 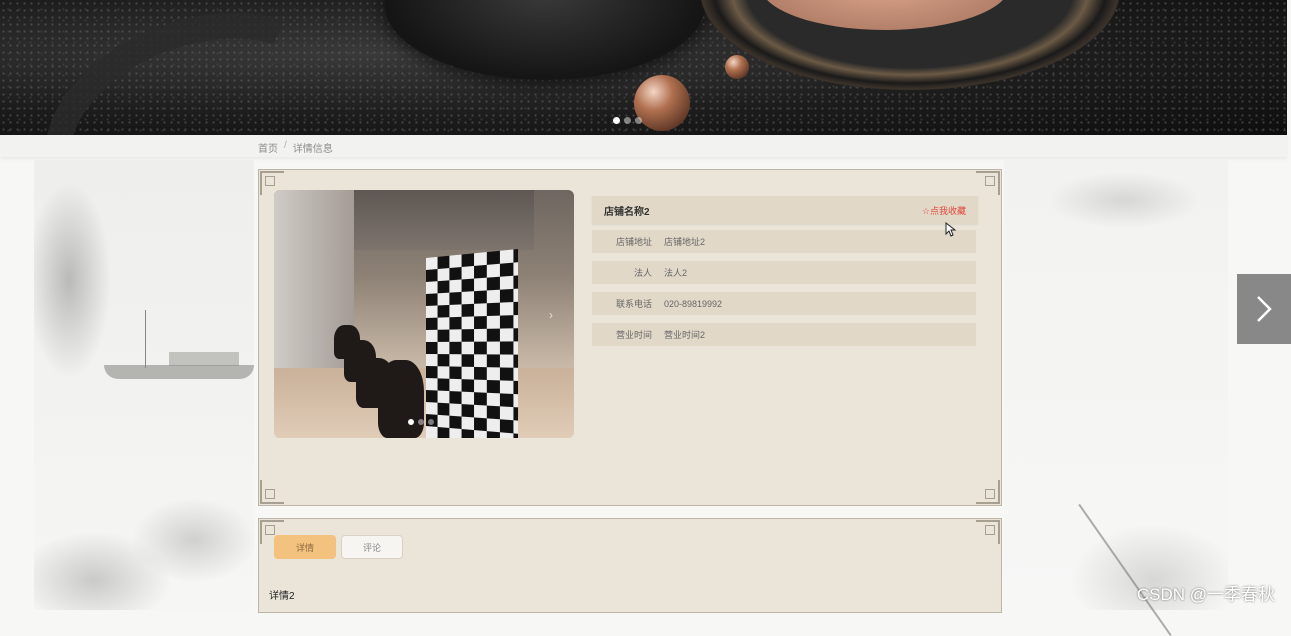 What do you see at coordinates (551, 315) in the screenshot?
I see `image-next-icon: ›` at bounding box center [551, 315].